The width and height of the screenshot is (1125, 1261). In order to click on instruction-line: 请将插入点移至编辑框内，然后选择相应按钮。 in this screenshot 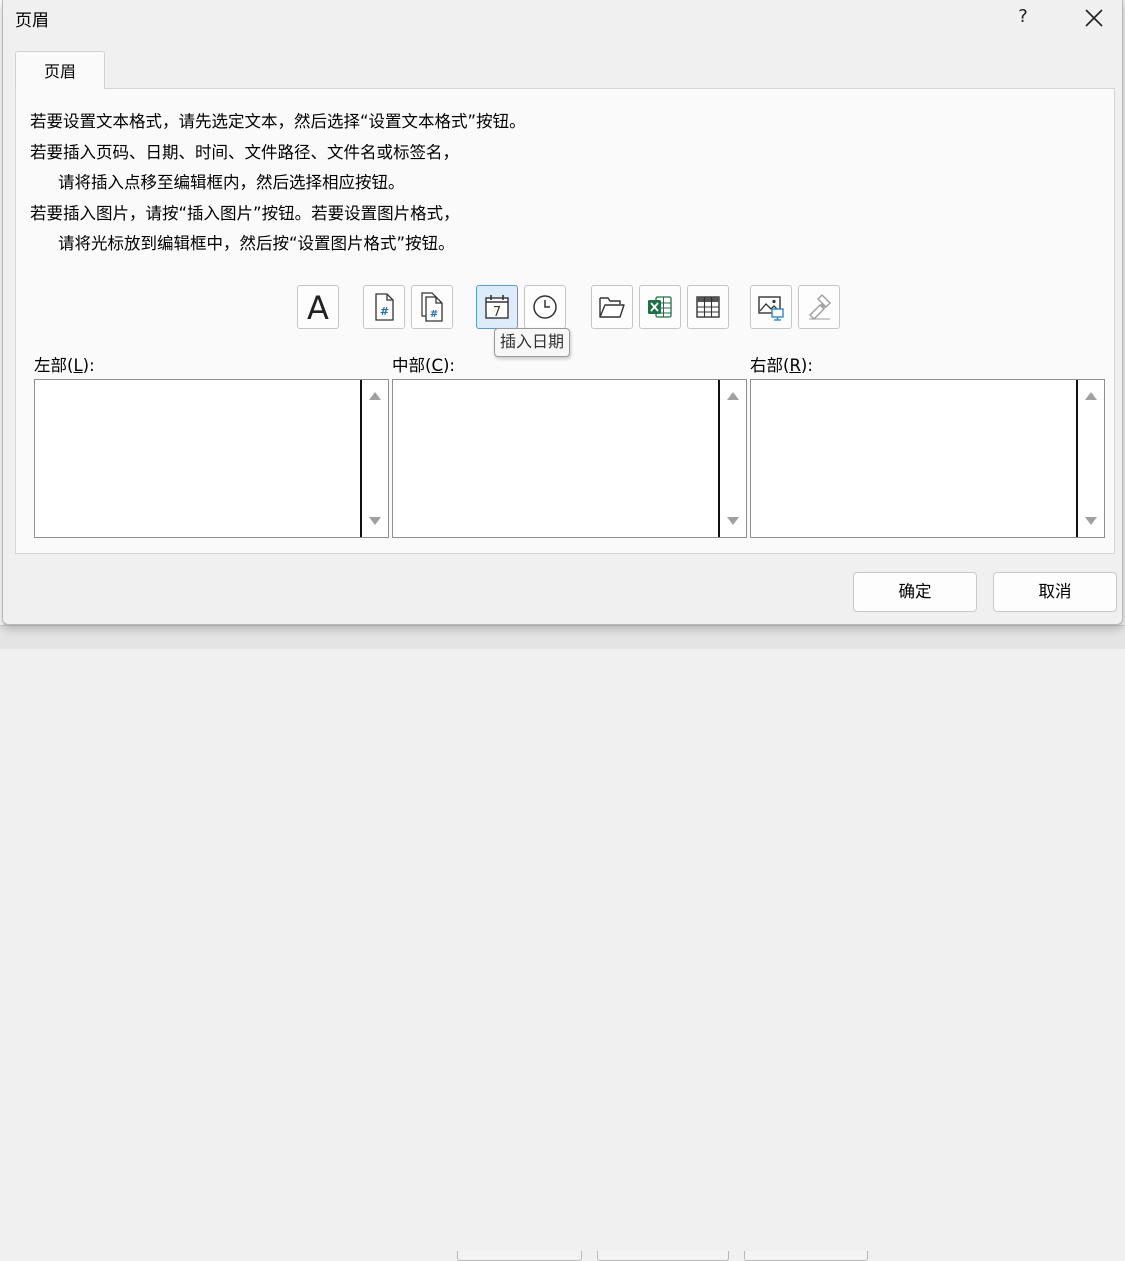, I will do `click(231, 182)`.